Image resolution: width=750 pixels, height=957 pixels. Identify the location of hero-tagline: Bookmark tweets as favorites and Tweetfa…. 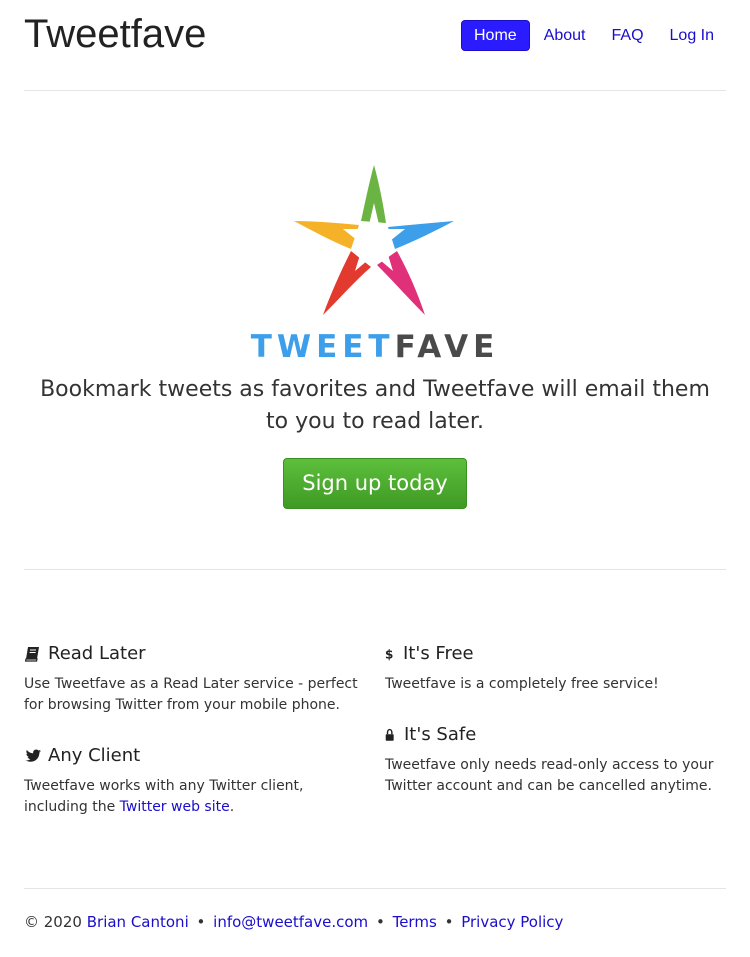
(375, 405).